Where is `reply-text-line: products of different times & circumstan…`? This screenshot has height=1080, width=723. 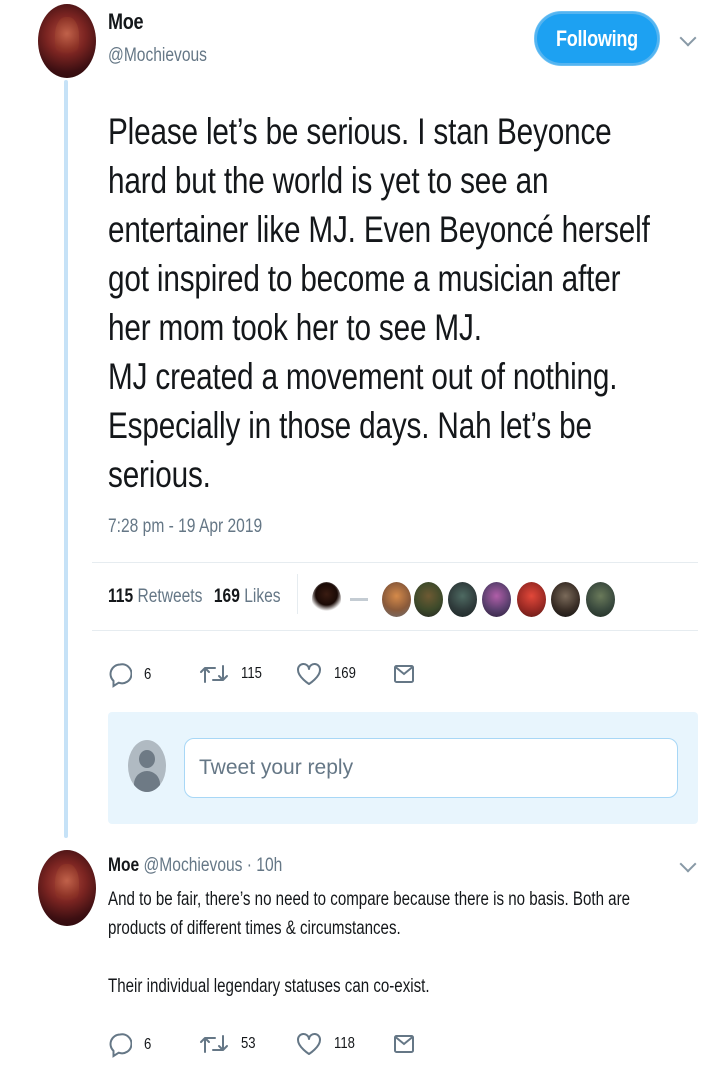 reply-text-line: products of different times & circumstan… is located at coordinates (254, 928).